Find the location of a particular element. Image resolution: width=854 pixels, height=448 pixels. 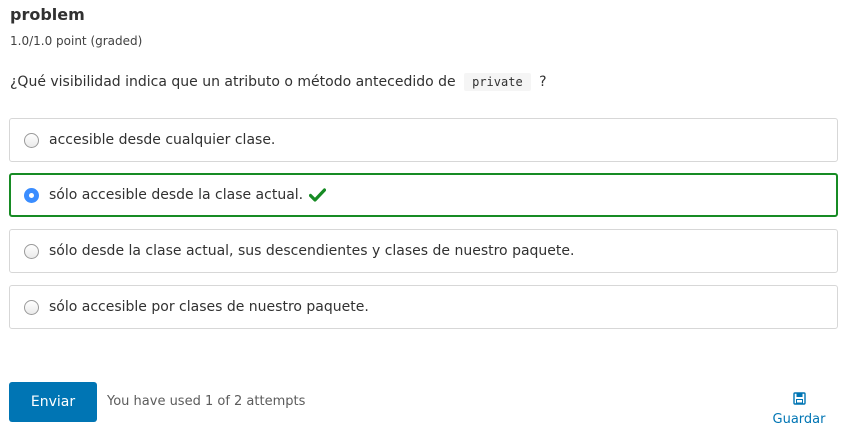

problem-title: problem is located at coordinates (47, 14).